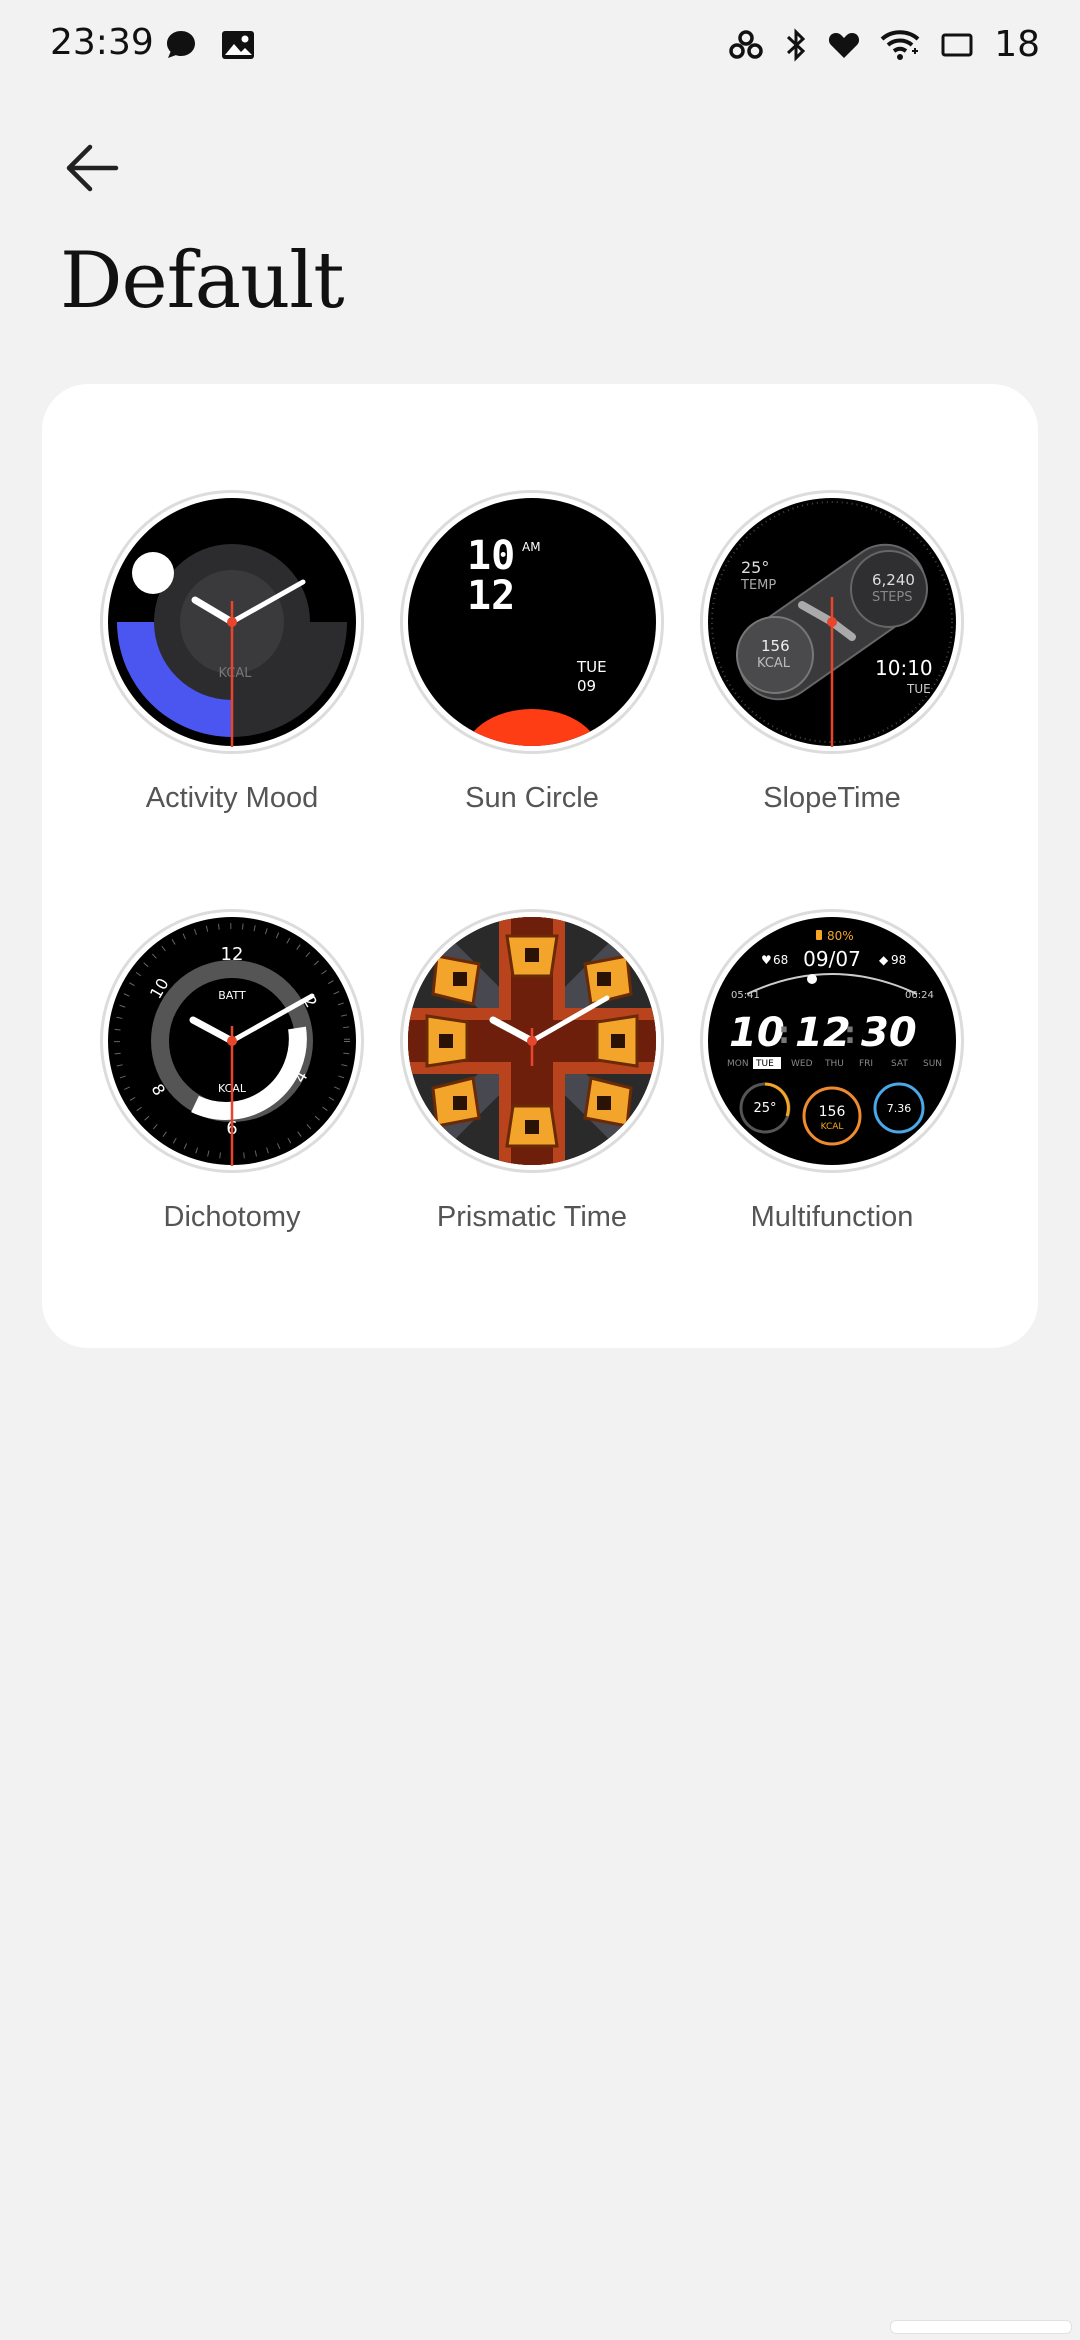  I want to click on bluetooth-icon, so click(796, 44).